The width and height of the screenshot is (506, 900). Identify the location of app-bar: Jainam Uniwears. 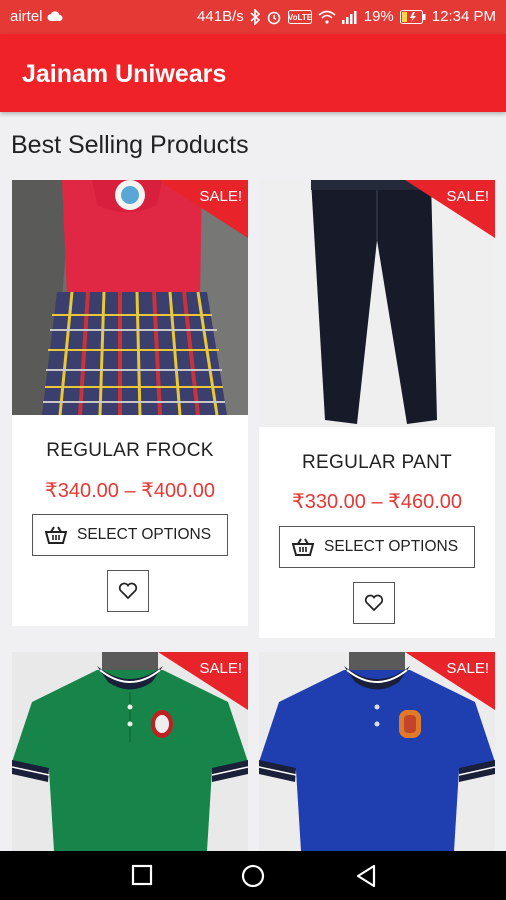
(253, 73).